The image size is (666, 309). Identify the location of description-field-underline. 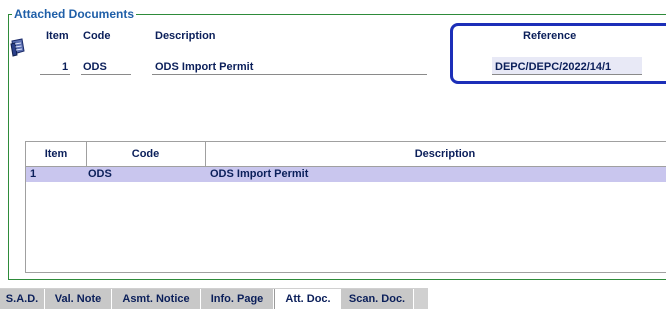
(289, 74).